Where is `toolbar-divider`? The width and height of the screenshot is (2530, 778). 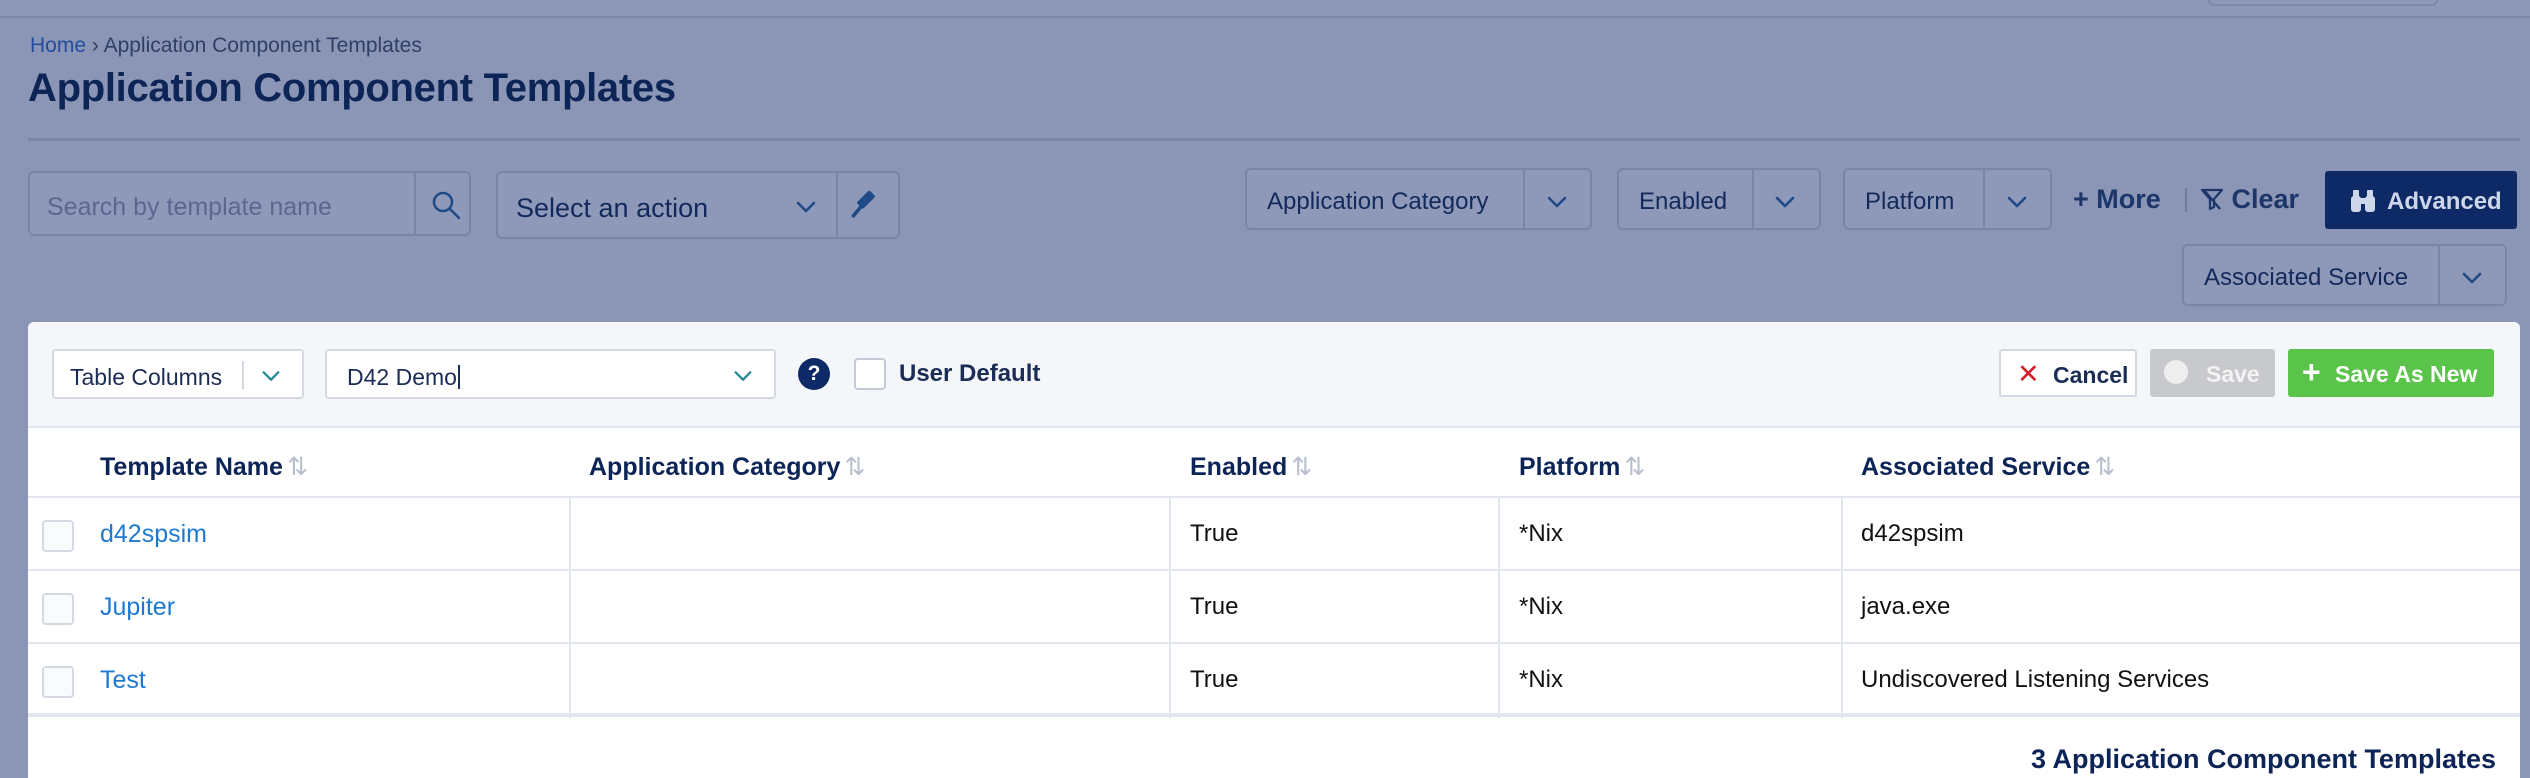 toolbar-divider is located at coordinates (2186, 200).